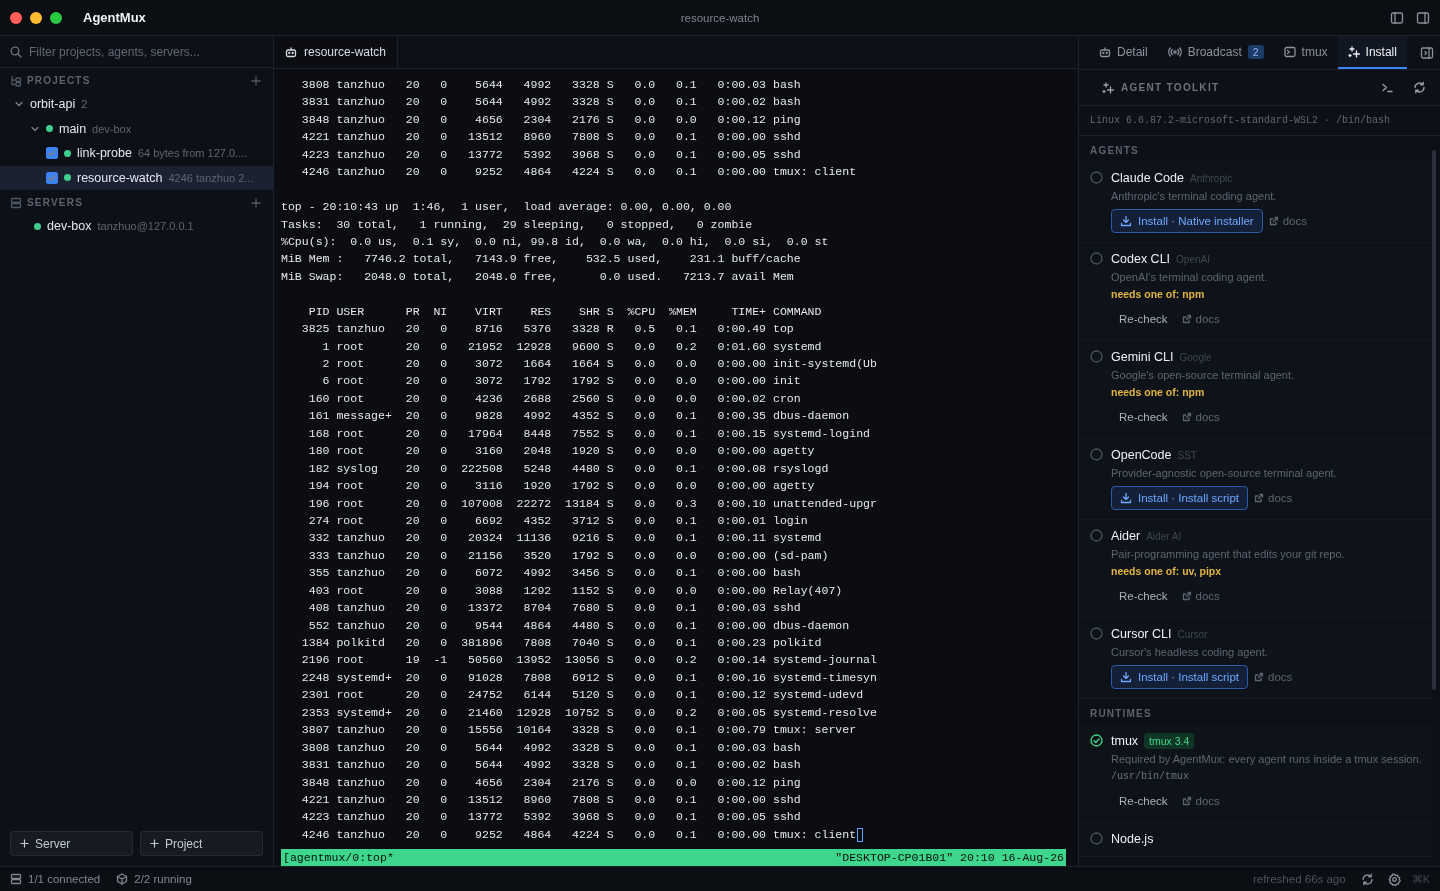  What do you see at coordinates (1194, 196) in the screenshot?
I see `tool-description: Anthropic's terminal coding agent.` at bounding box center [1194, 196].